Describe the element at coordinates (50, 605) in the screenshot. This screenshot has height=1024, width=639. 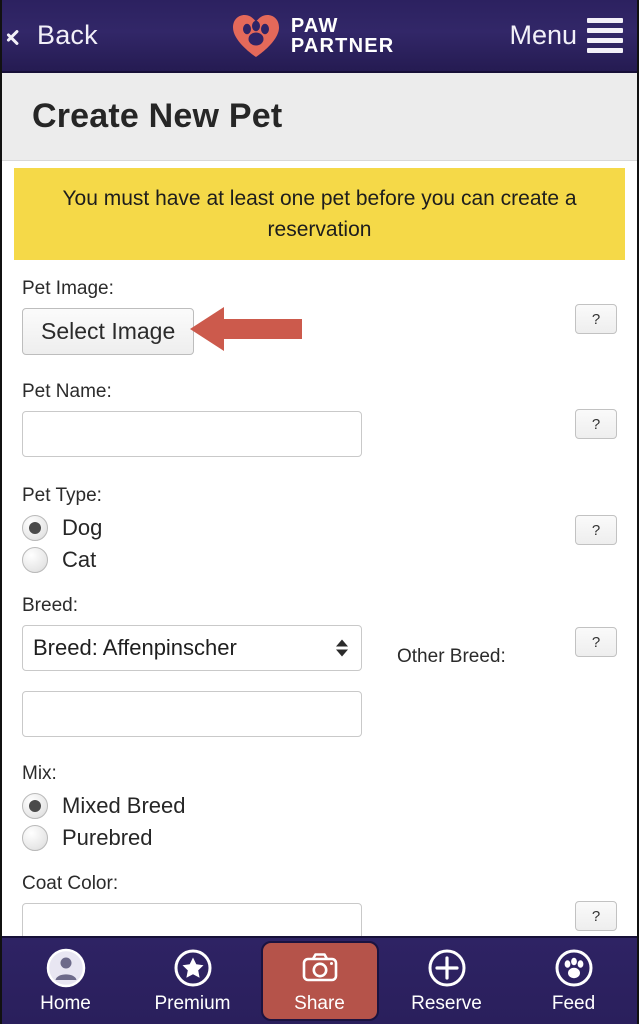
I see `breed-label: Breed:` at that location.